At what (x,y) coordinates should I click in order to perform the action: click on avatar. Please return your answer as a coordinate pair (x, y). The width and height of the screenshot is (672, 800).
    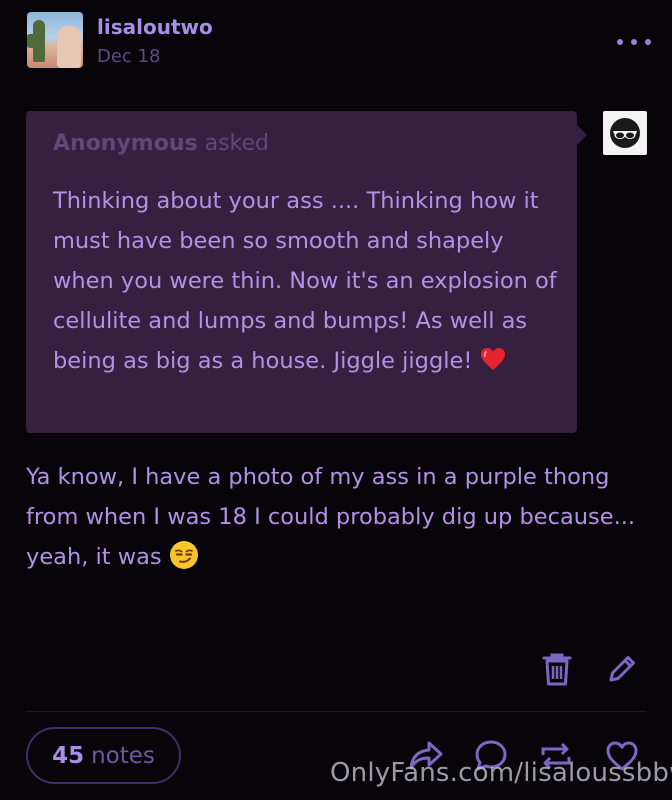
    Looking at the image, I should click on (55, 40).